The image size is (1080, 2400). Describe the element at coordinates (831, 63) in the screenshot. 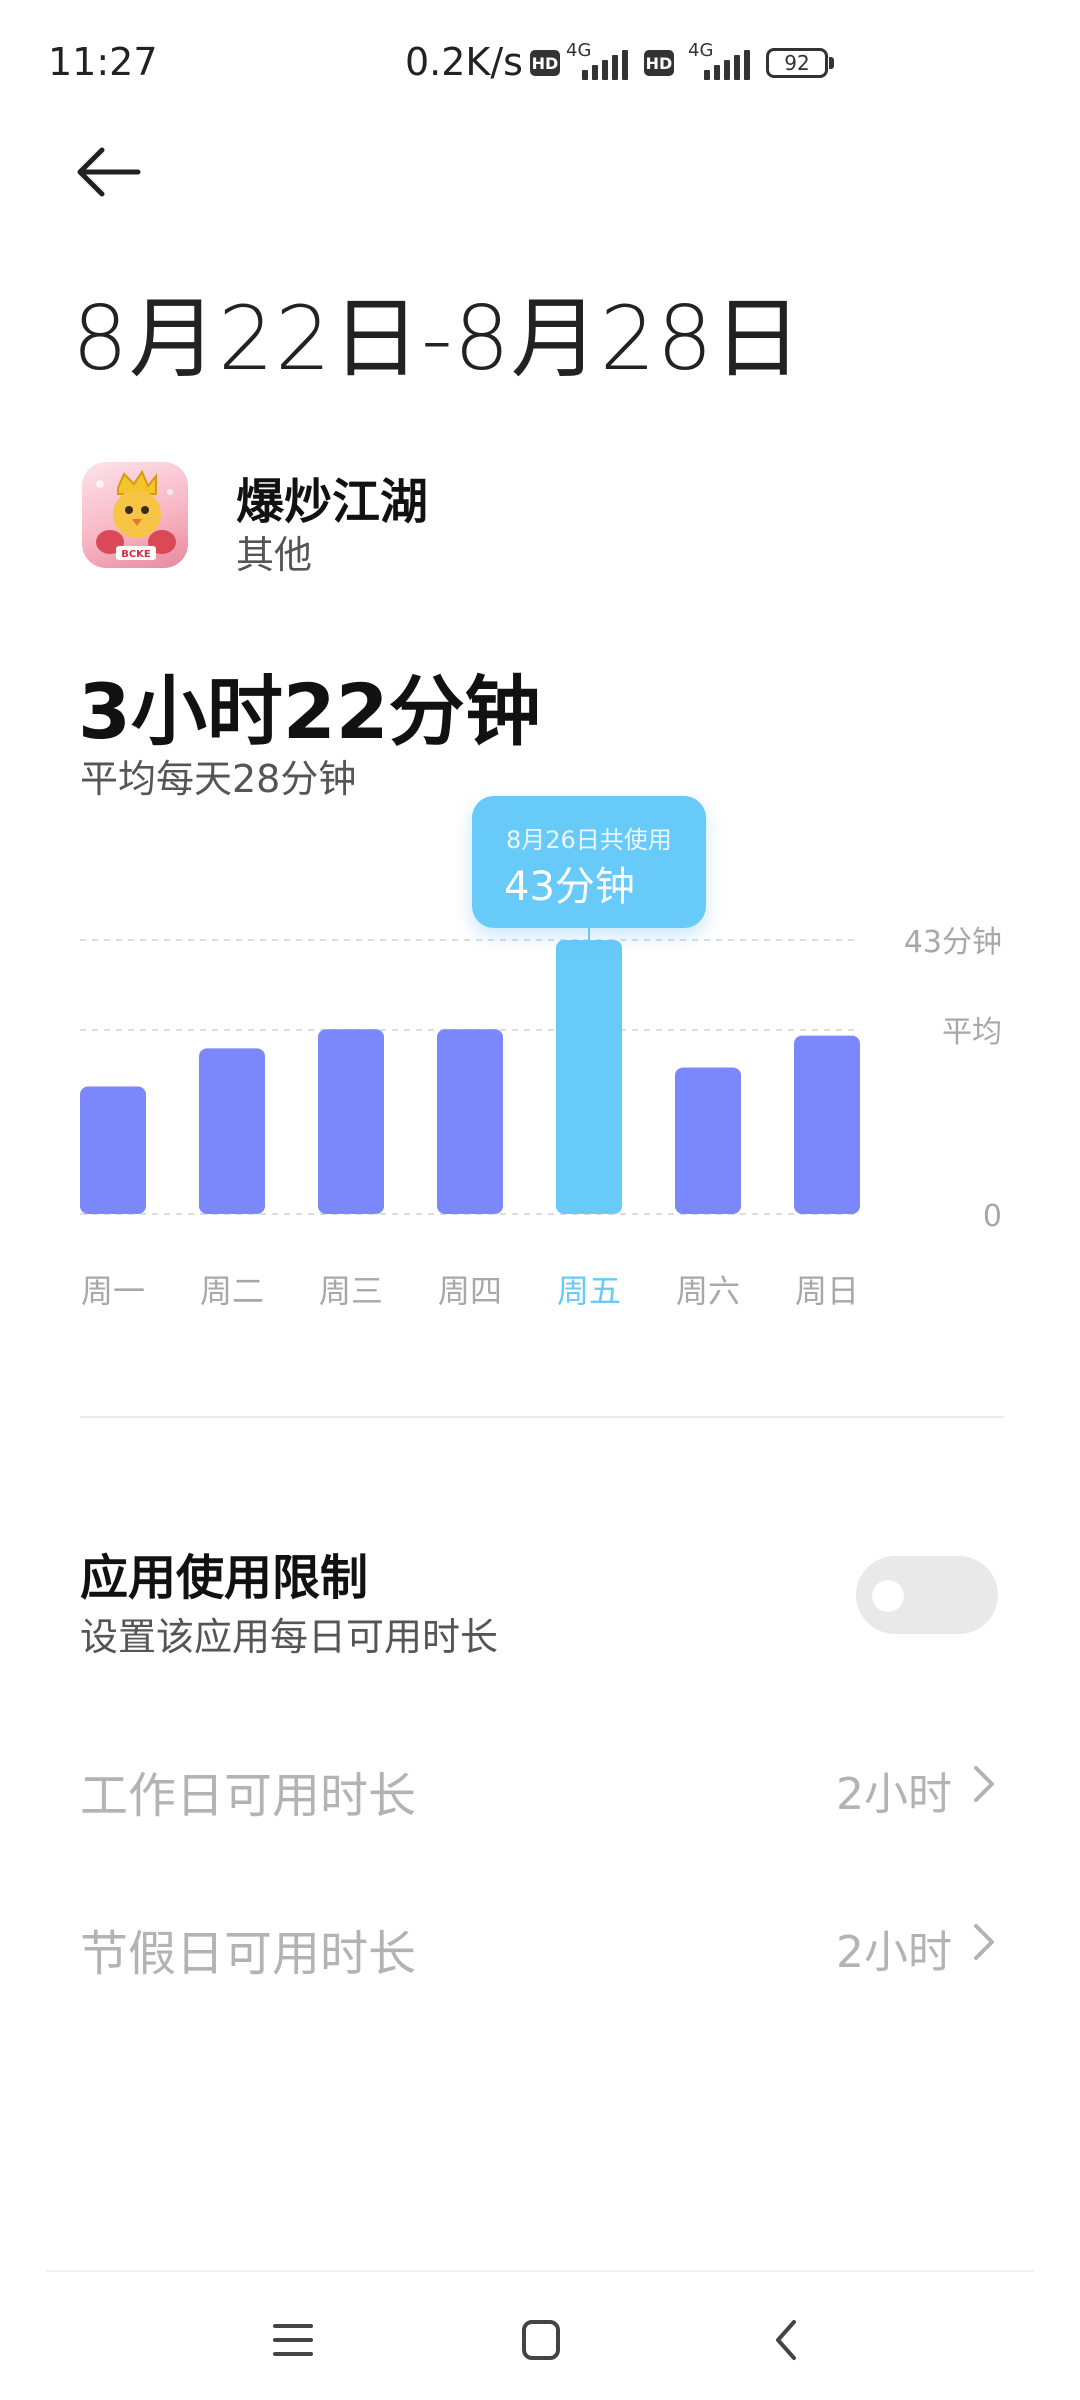

I see `battery-tip` at that location.